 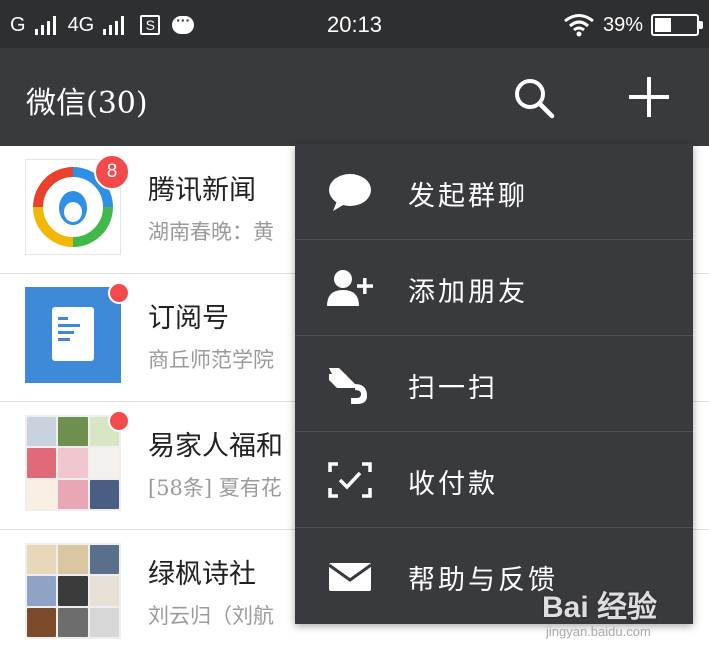 What do you see at coordinates (354, 97) in the screenshot?
I see `app-header: 微信(30)` at bounding box center [354, 97].